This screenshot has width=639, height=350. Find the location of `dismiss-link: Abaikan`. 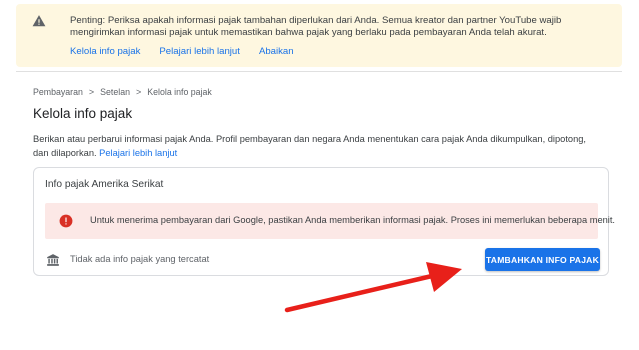

dismiss-link: Abaikan is located at coordinates (276, 51).